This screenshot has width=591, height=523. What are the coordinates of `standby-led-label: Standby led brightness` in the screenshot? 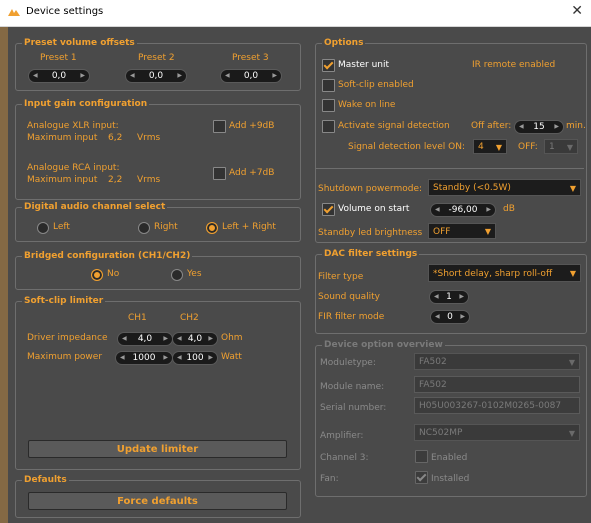 It's located at (370, 233).